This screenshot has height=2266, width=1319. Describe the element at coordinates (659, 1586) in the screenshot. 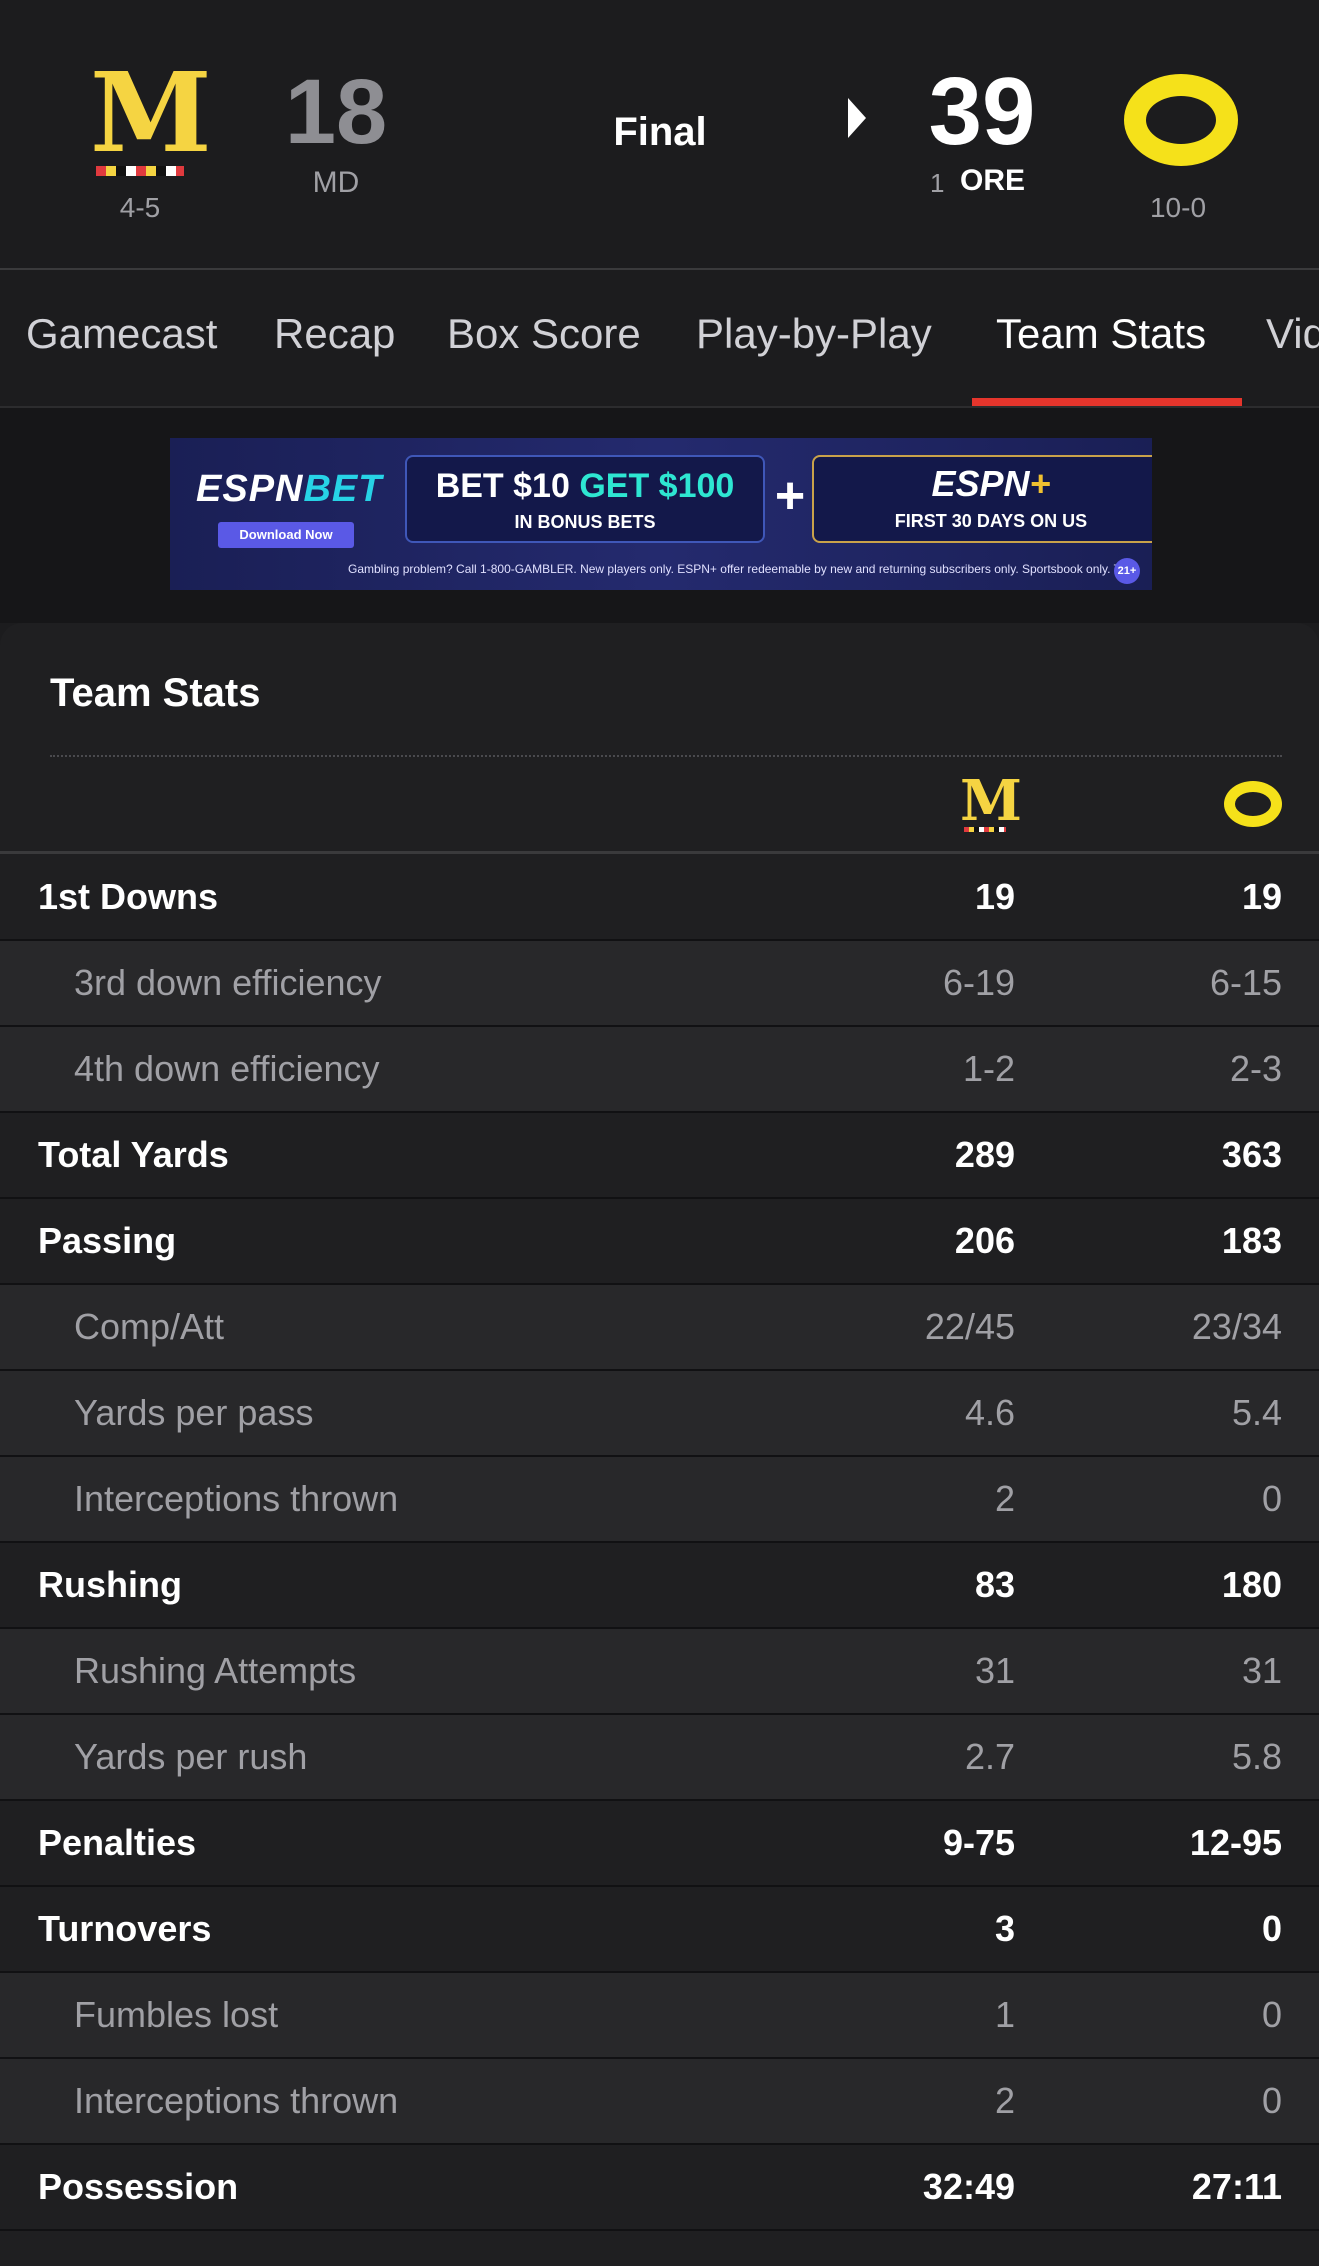

I see `stat-row: Rushing 83 180` at that location.